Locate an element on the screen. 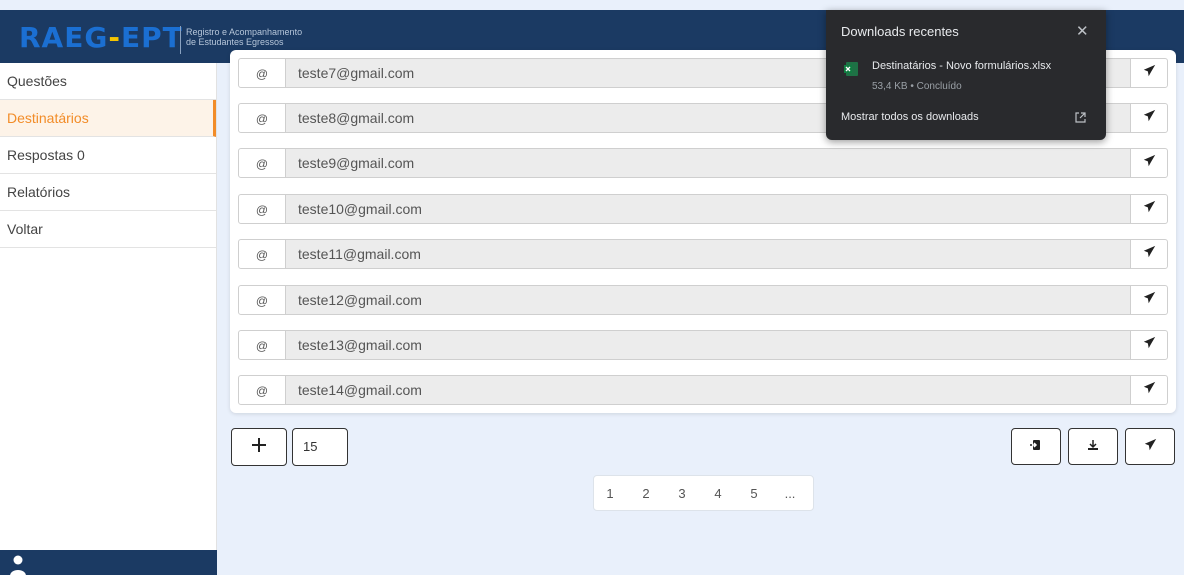 This screenshot has width=1184, height=575. send-all-button is located at coordinates (1150, 446).